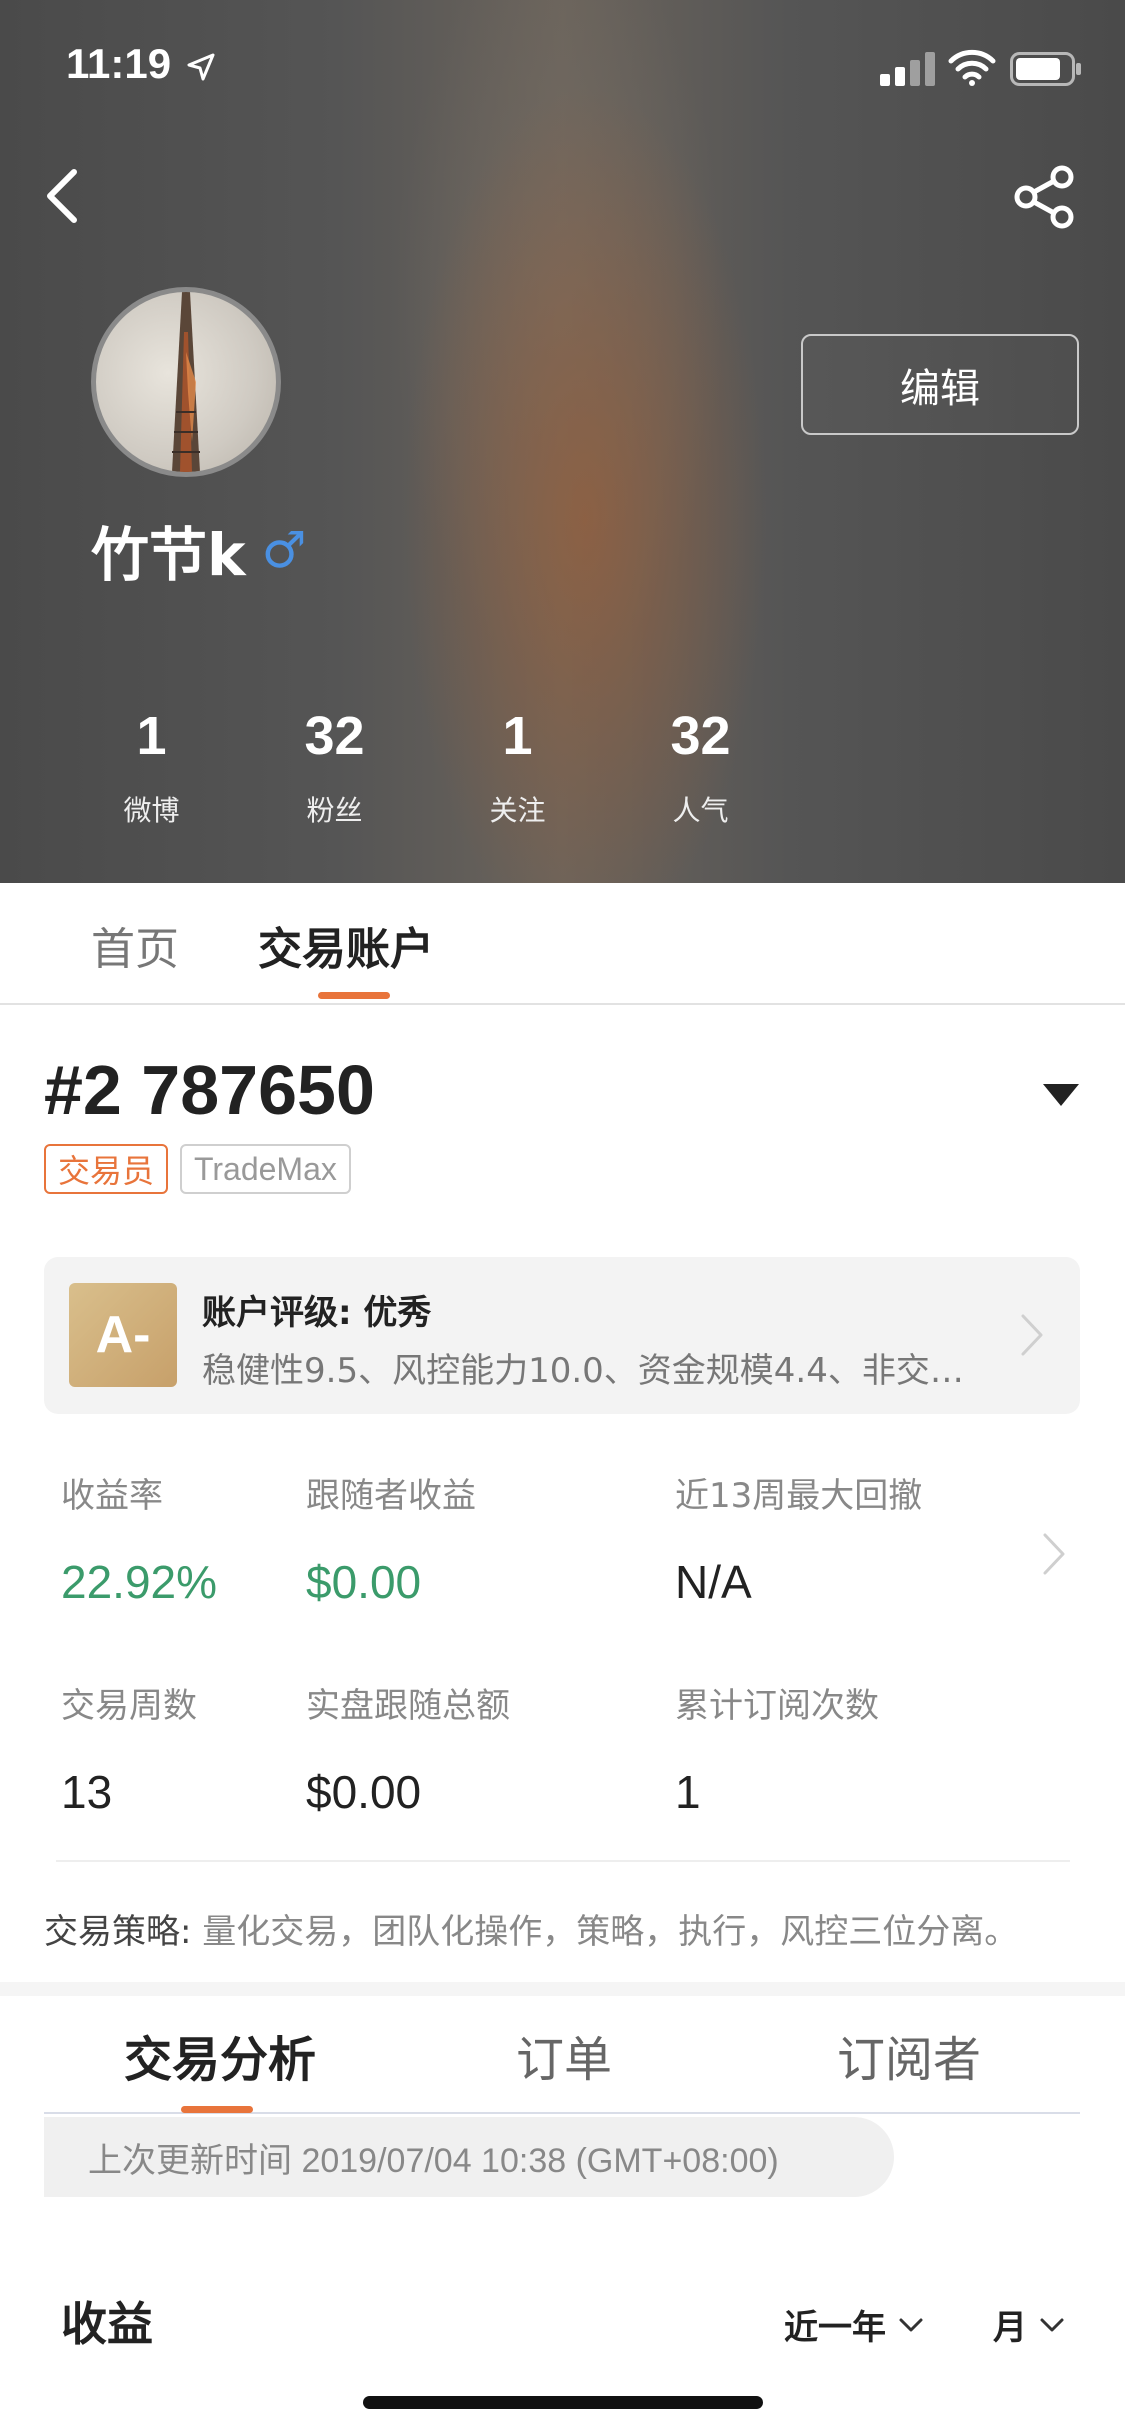 Image resolution: width=1125 pixels, height=2436 pixels. I want to click on cellular-signal-icon, so click(907, 69).